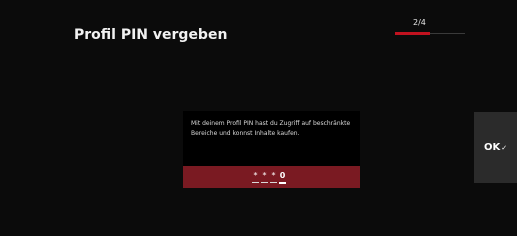 This screenshot has width=523, height=242. I want to click on pin-input-bar: * * * 0, so click(271, 177).